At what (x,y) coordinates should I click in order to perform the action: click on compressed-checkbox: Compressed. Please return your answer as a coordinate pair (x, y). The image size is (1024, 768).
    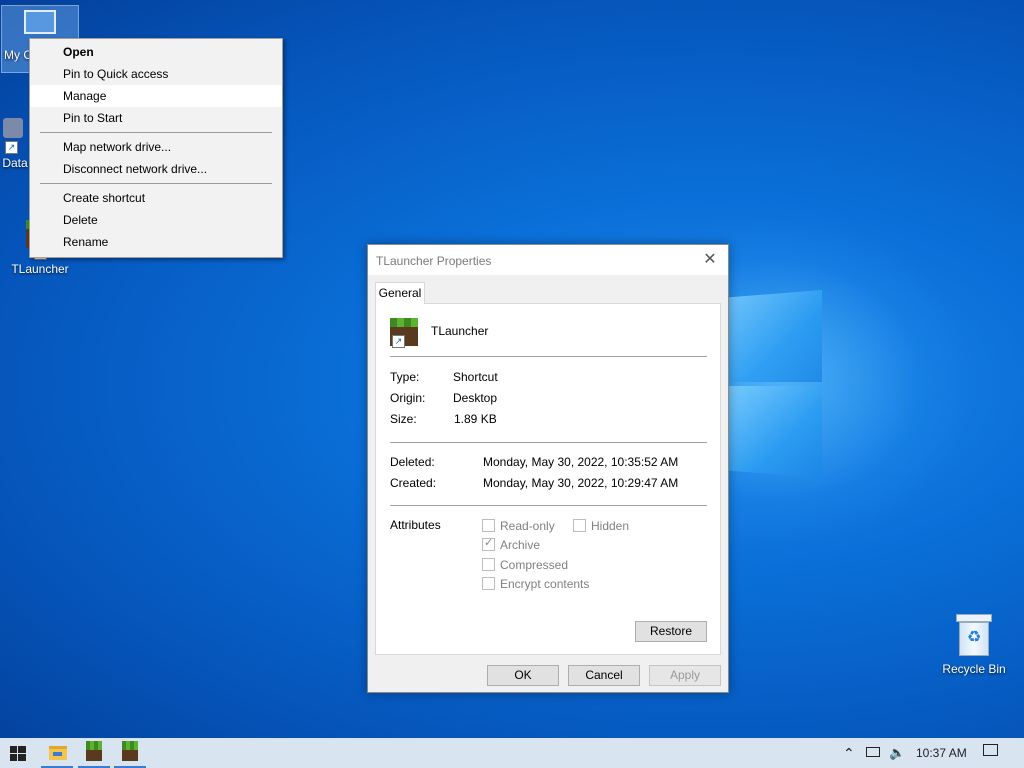
    Looking at the image, I should click on (525, 565).